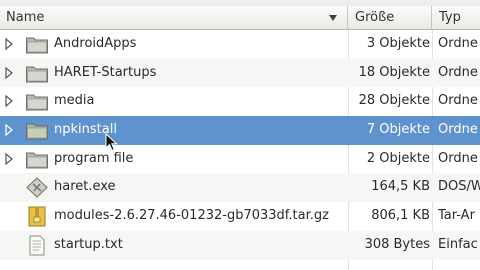 The height and width of the screenshot is (270, 480). What do you see at coordinates (240, 73) in the screenshot?
I see `list-item: HARET-Startups 18 Objekte Ordne` at bounding box center [240, 73].